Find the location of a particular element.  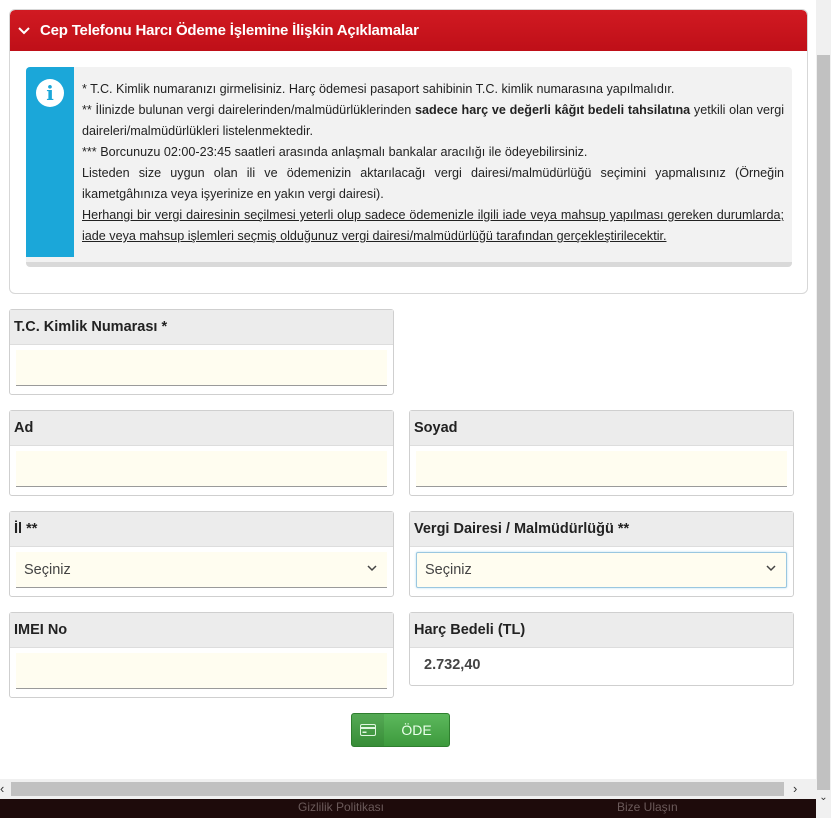

harc-label: Harç Bedeli (TL) is located at coordinates (601, 630).